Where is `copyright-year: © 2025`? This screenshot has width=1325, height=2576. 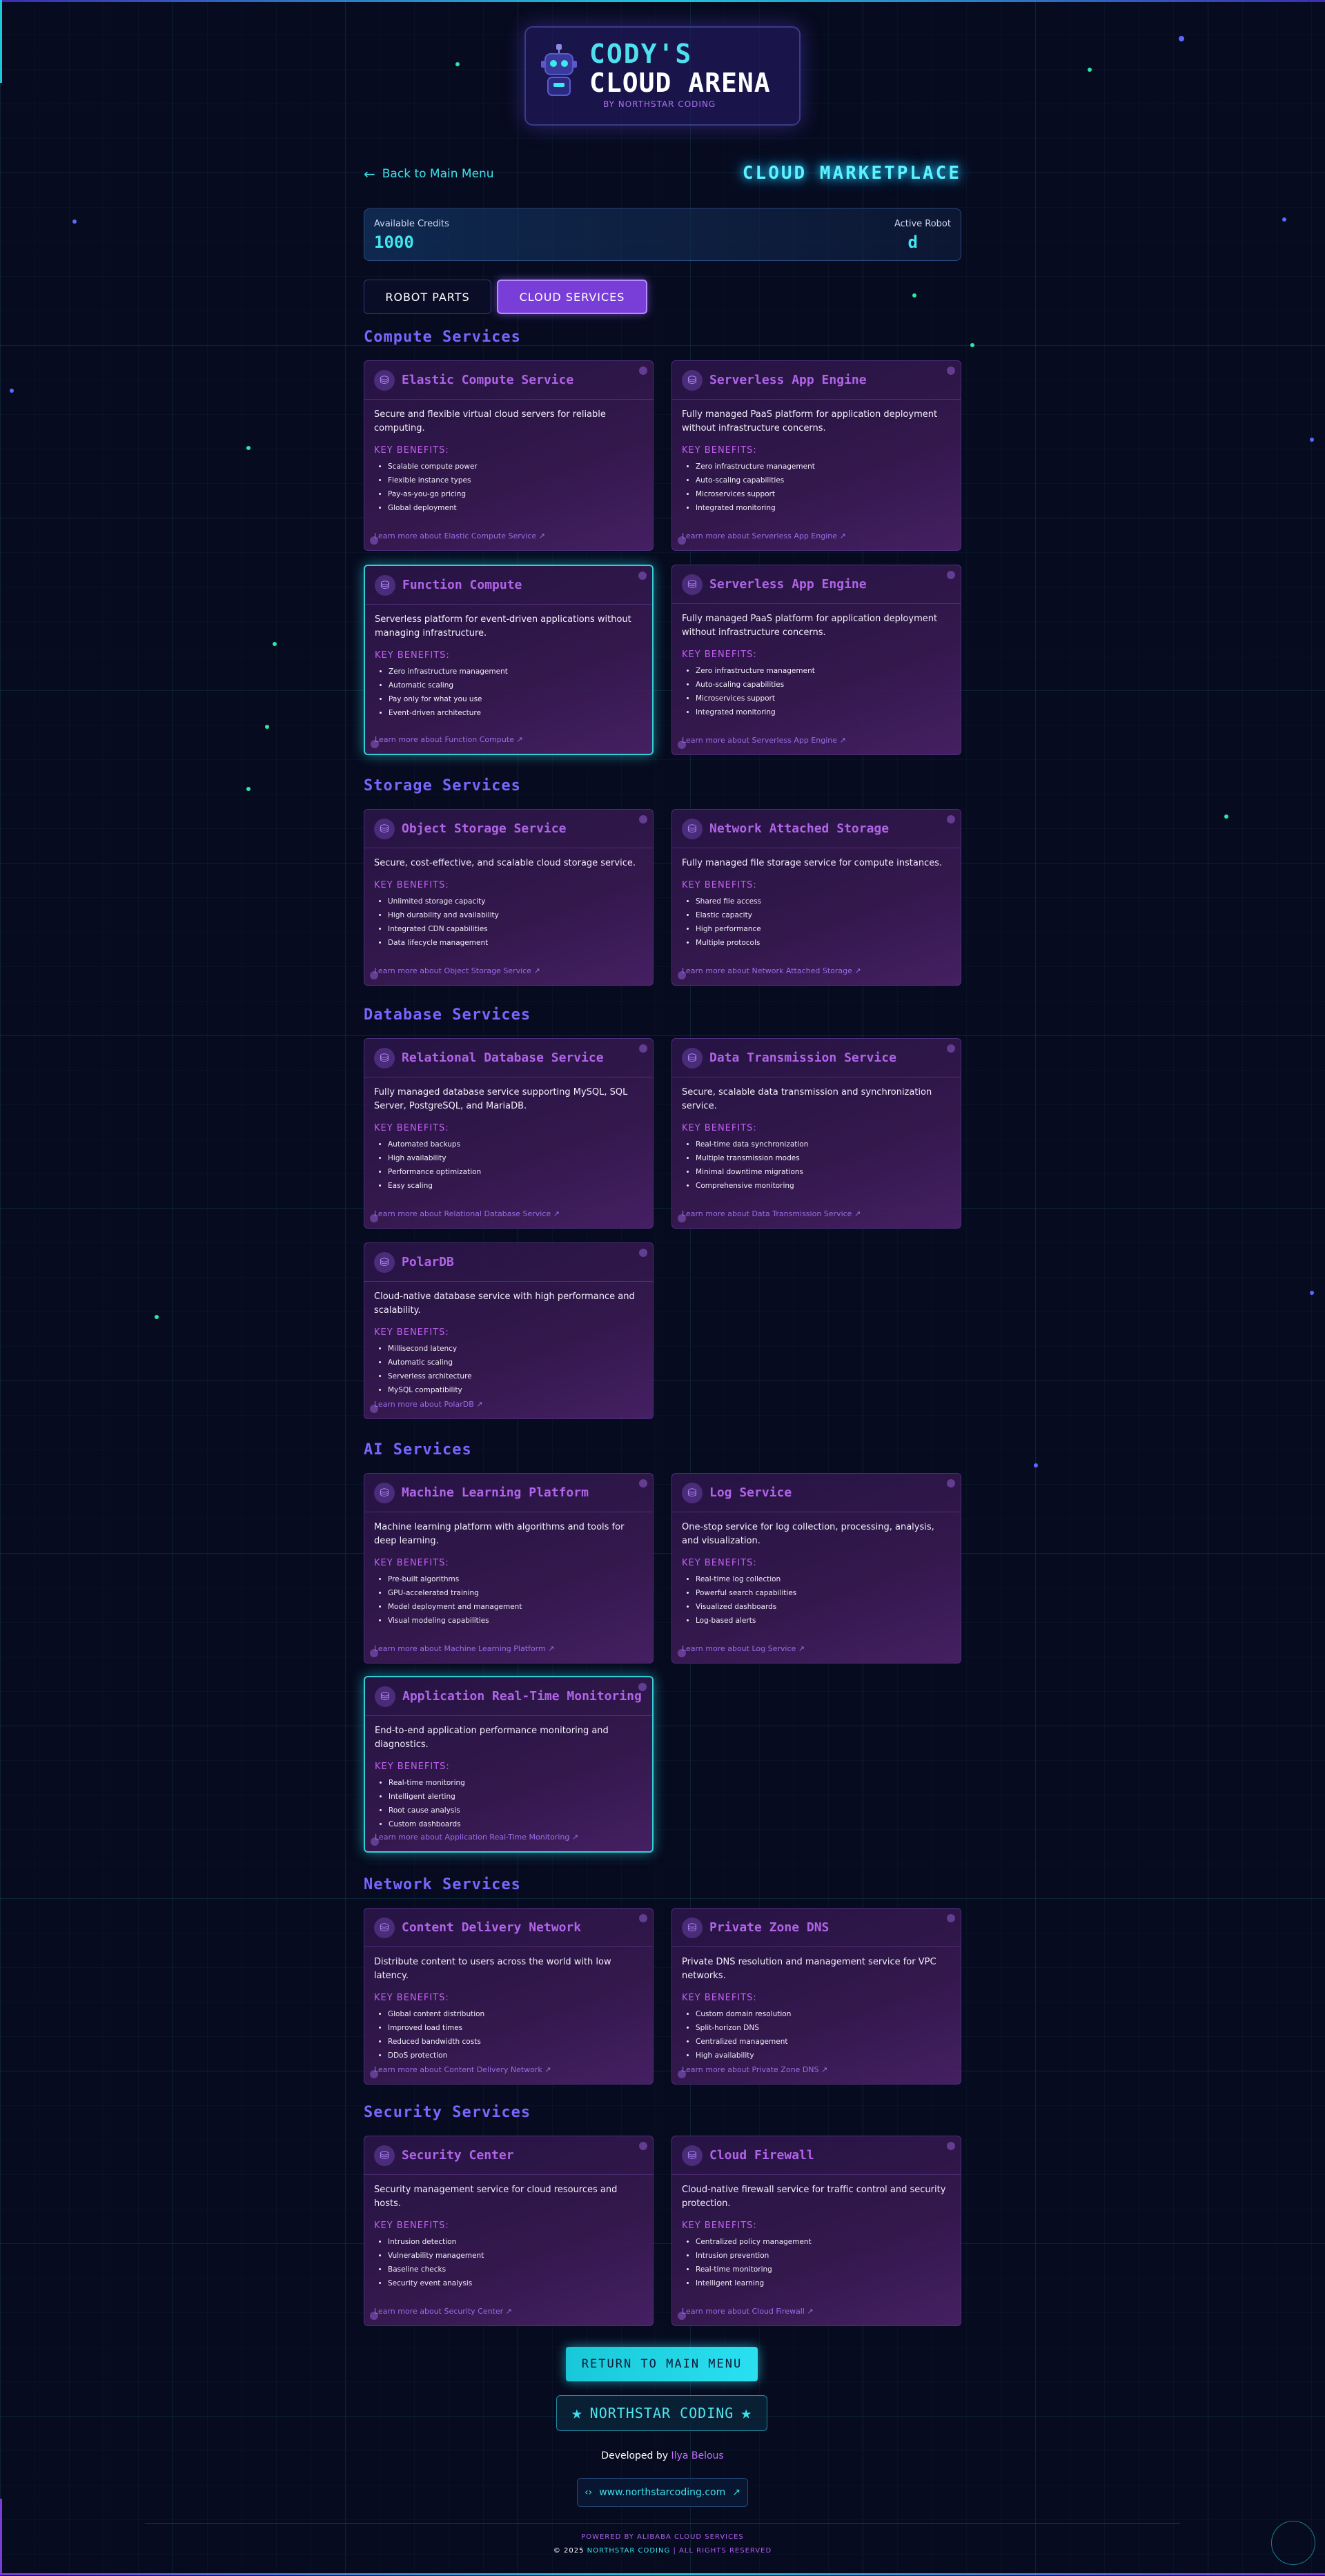 copyright-year: © 2025 is located at coordinates (569, 2551).